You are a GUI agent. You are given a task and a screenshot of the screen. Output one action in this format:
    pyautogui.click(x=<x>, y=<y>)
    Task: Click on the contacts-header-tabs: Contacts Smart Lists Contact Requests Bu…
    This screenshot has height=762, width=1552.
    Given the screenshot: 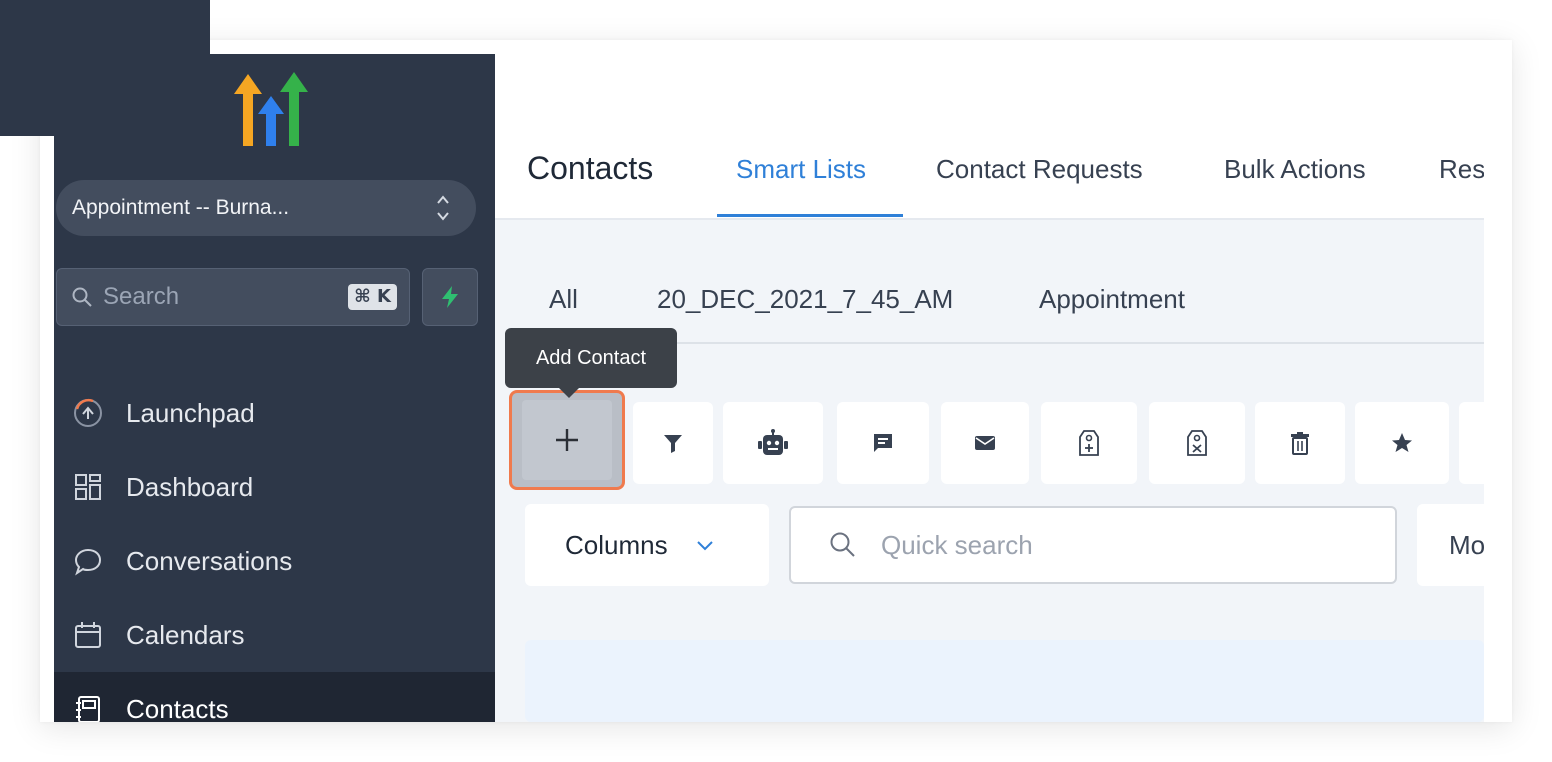 What is the action you would take?
    pyautogui.click(x=989, y=178)
    